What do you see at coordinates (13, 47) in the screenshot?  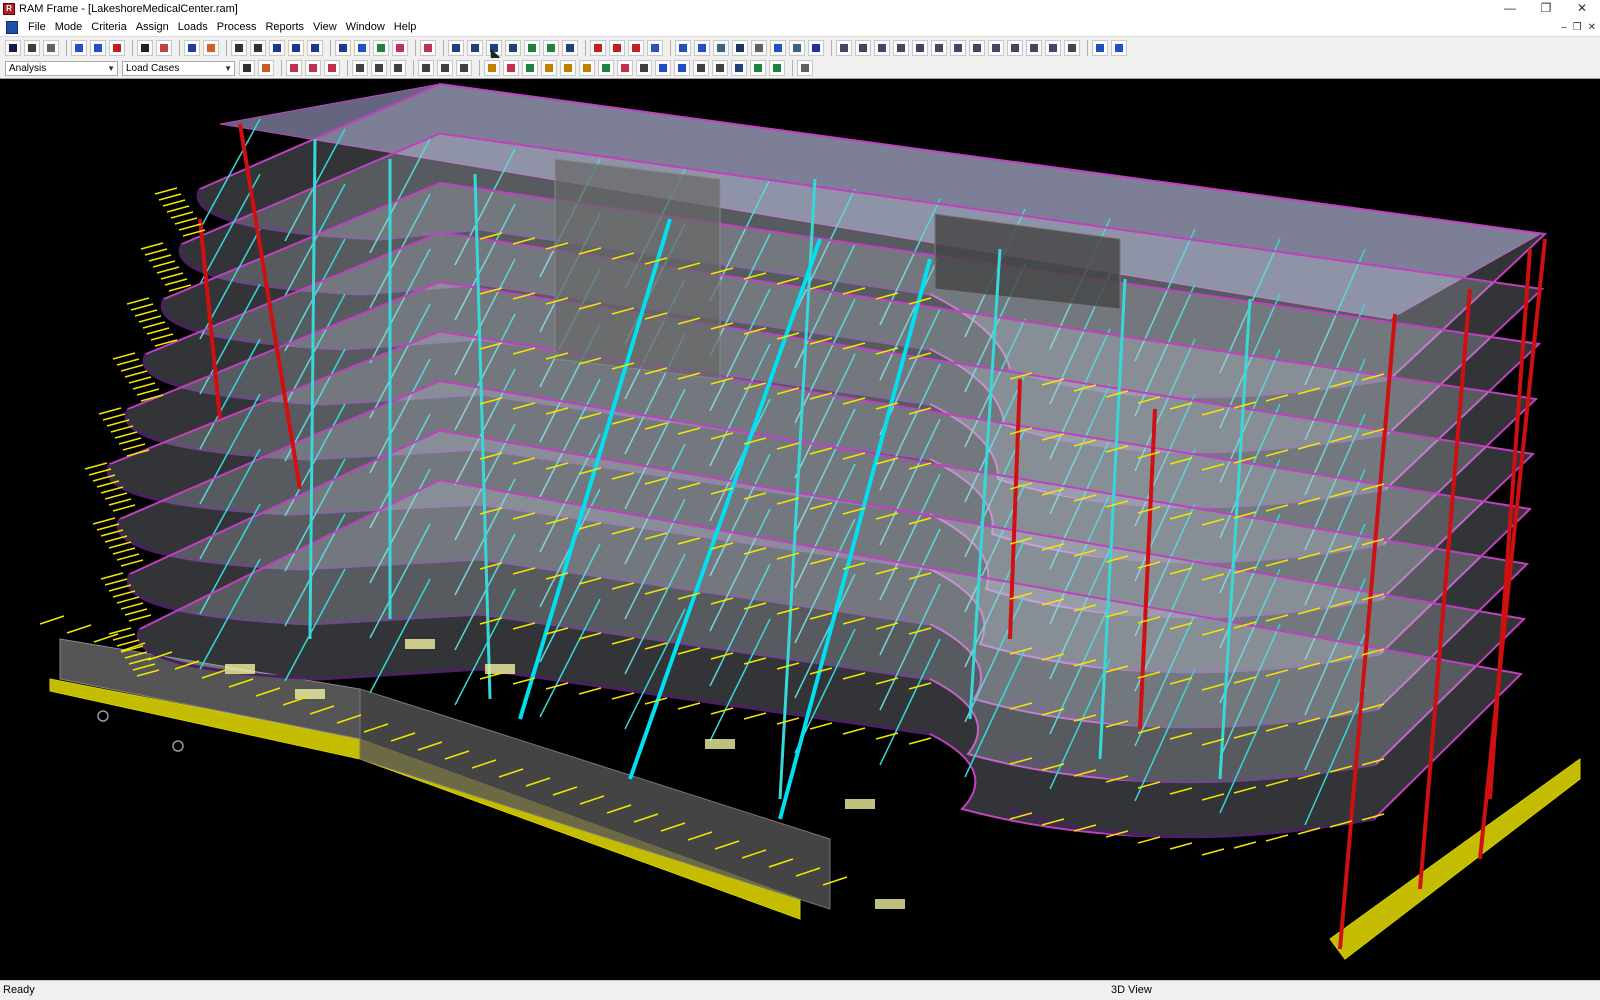 I see `save-icon` at bounding box center [13, 47].